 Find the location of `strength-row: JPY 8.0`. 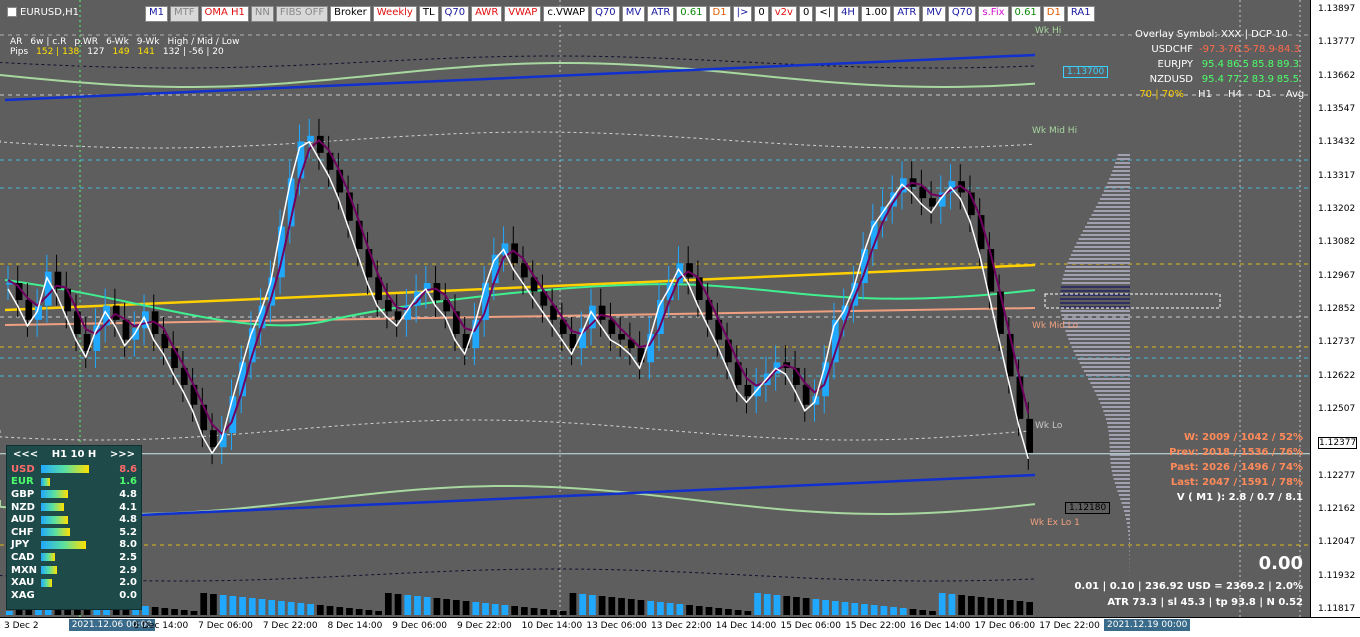

strength-row: JPY 8.0 is located at coordinates (74, 545).